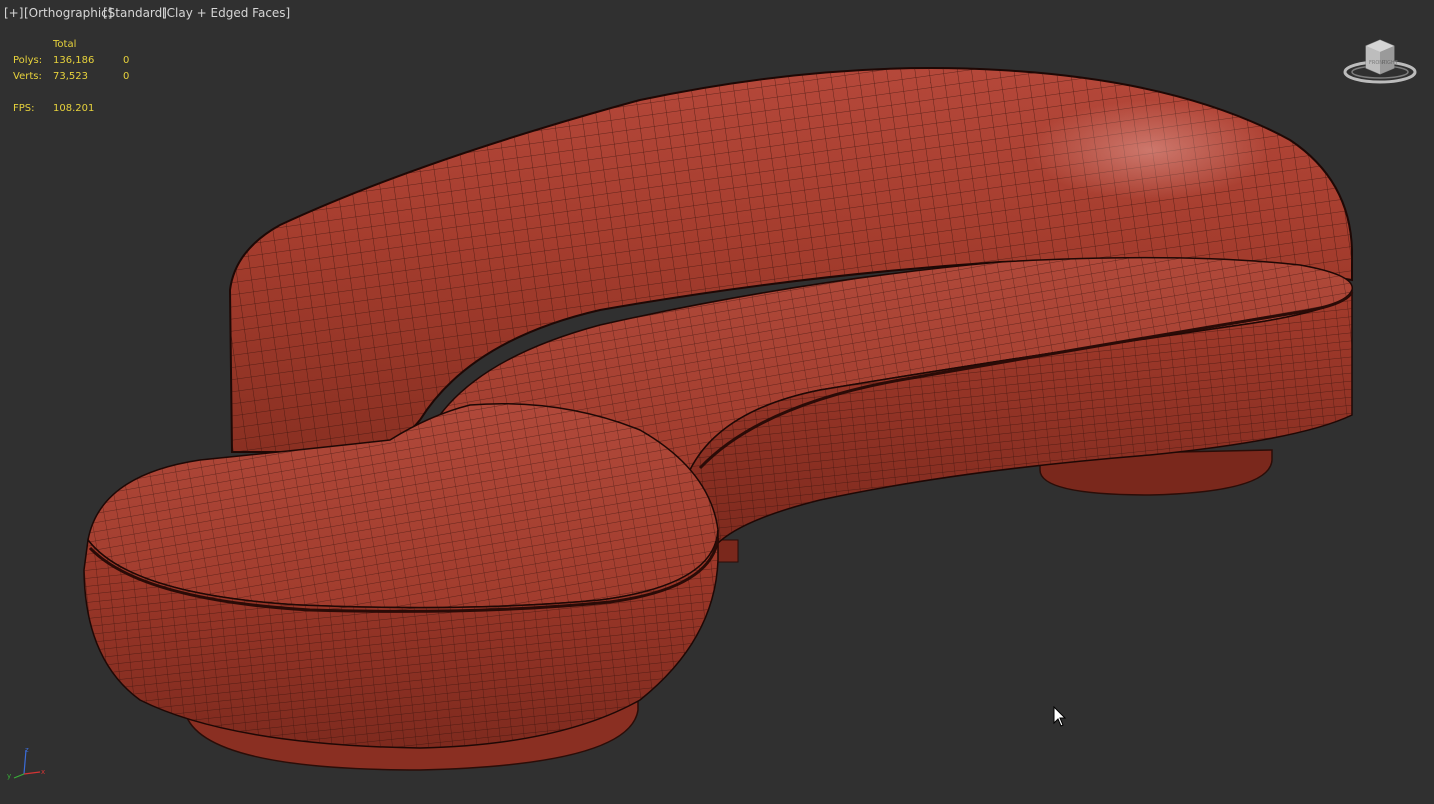 The image size is (1434, 804). I want to click on axis-x-label: x, so click(43, 772).